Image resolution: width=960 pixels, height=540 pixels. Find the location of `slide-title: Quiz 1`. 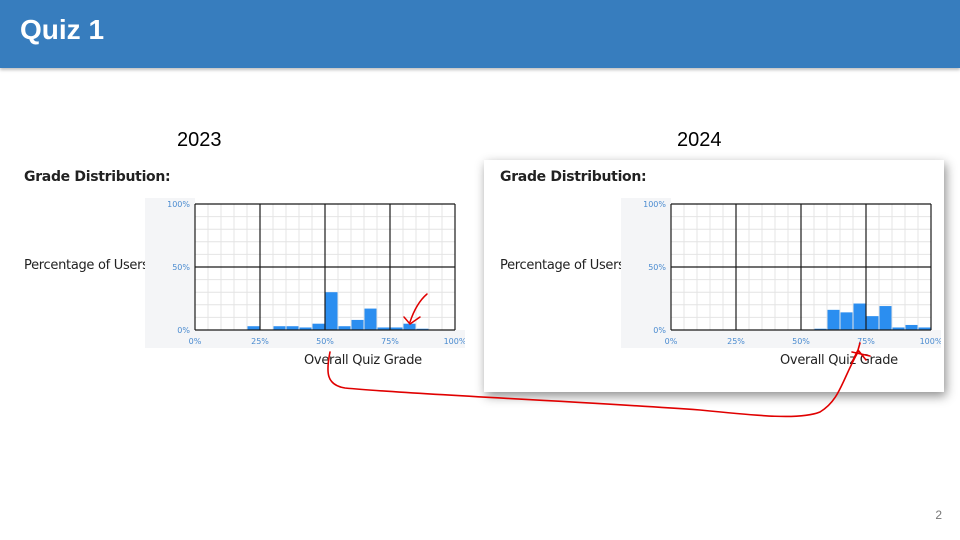

slide-title: Quiz 1 is located at coordinates (62, 29).